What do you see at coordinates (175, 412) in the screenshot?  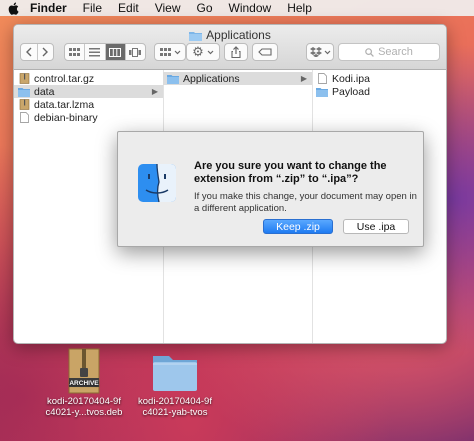 I see `desktop-item-name-line2: c4021-yab-tvos` at bounding box center [175, 412].